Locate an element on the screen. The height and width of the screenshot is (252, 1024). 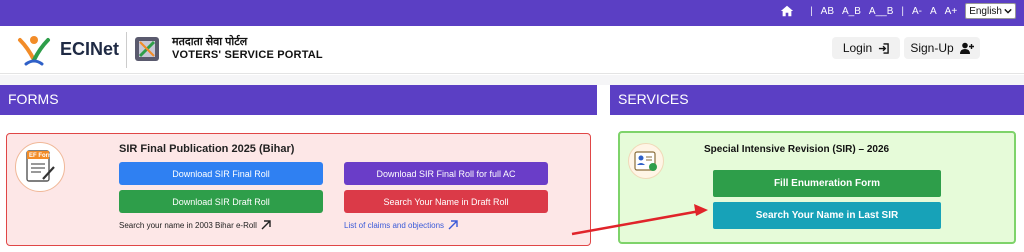
list-of-claims-objections-link: List of claims and objections is located at coordinates (401, 225).